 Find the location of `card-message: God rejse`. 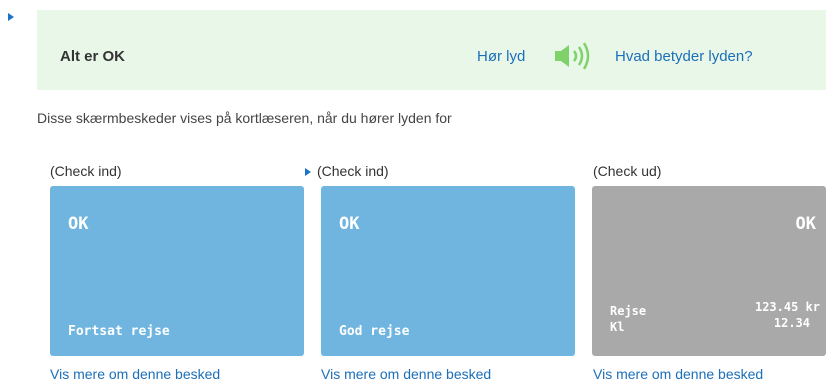

card-message: God rejse is located at coordinates (374, 331).